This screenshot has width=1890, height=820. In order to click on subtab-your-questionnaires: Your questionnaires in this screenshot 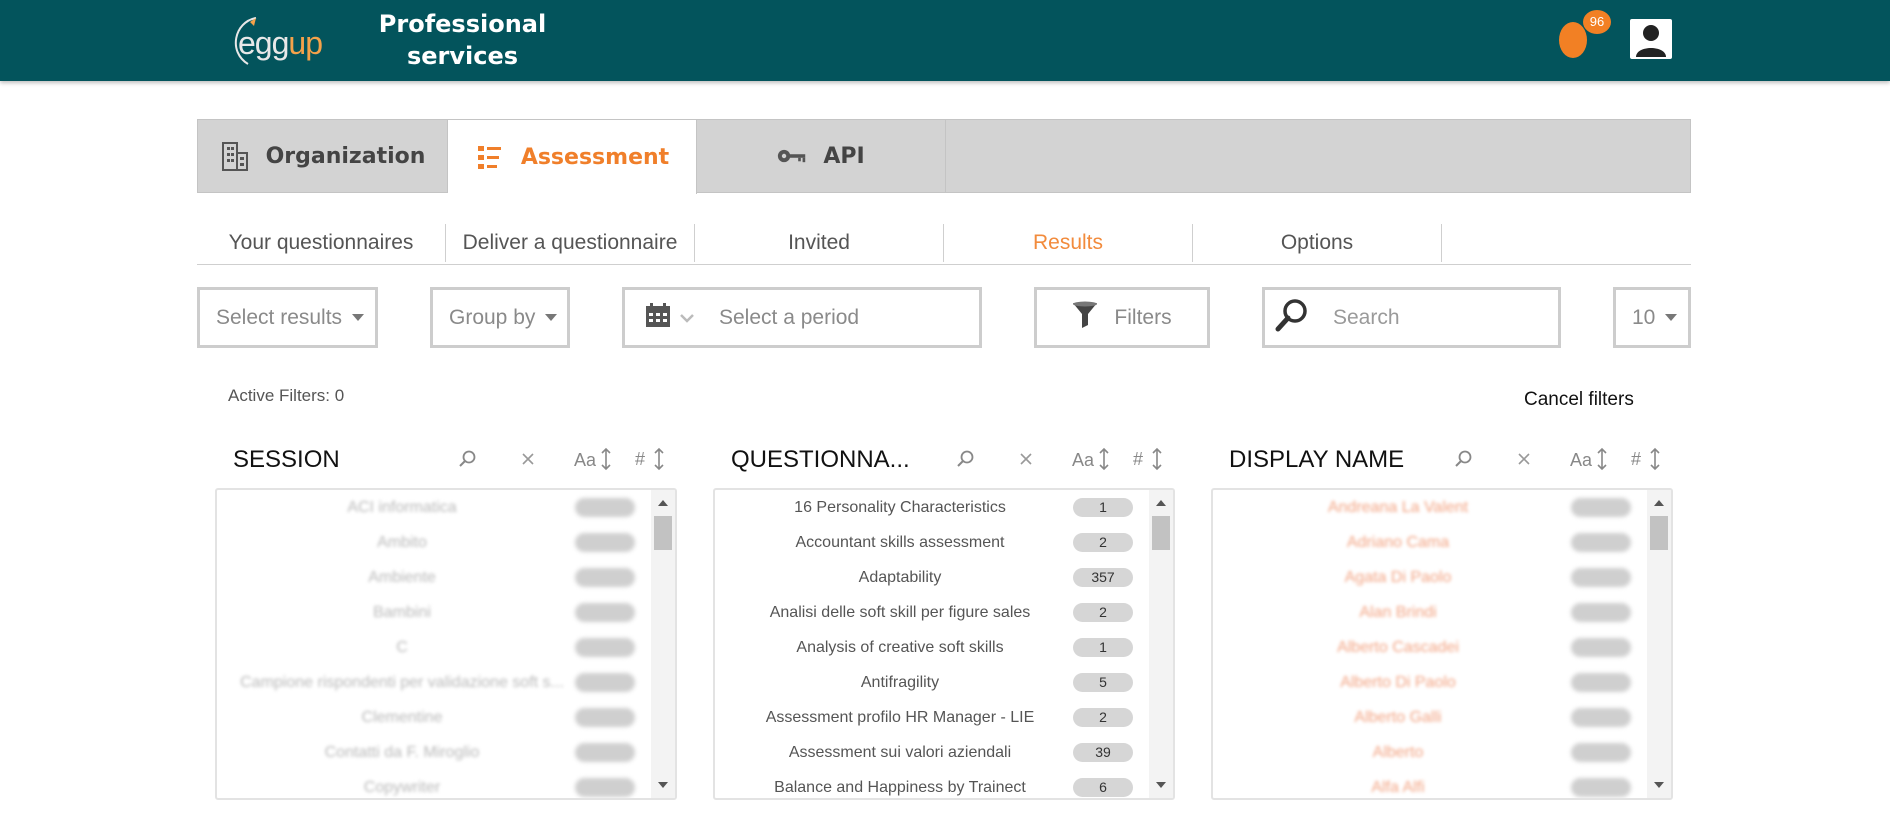, I will do `click(321, 243)`.